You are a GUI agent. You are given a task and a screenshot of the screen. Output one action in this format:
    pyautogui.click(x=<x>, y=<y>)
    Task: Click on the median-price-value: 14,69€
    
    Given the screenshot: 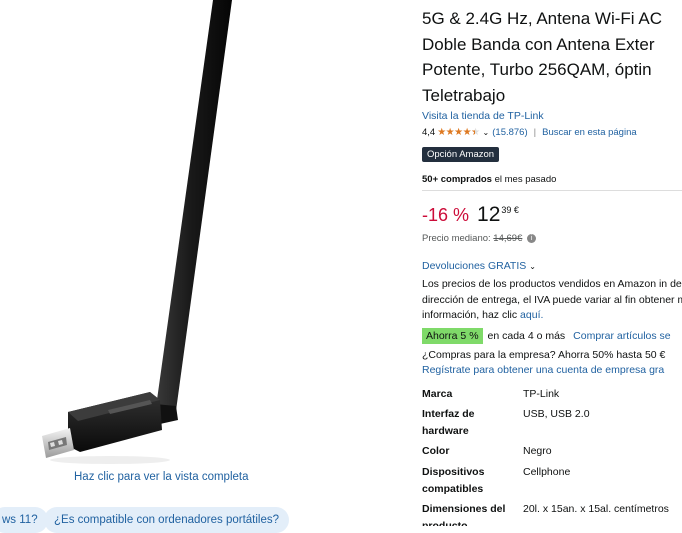 What is the action you would take?
    pyautogui.click(x=508, y=238)
    